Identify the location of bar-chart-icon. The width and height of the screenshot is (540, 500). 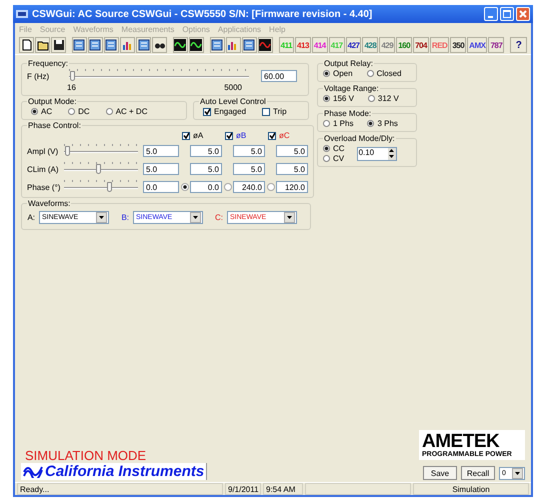
(128, 45).